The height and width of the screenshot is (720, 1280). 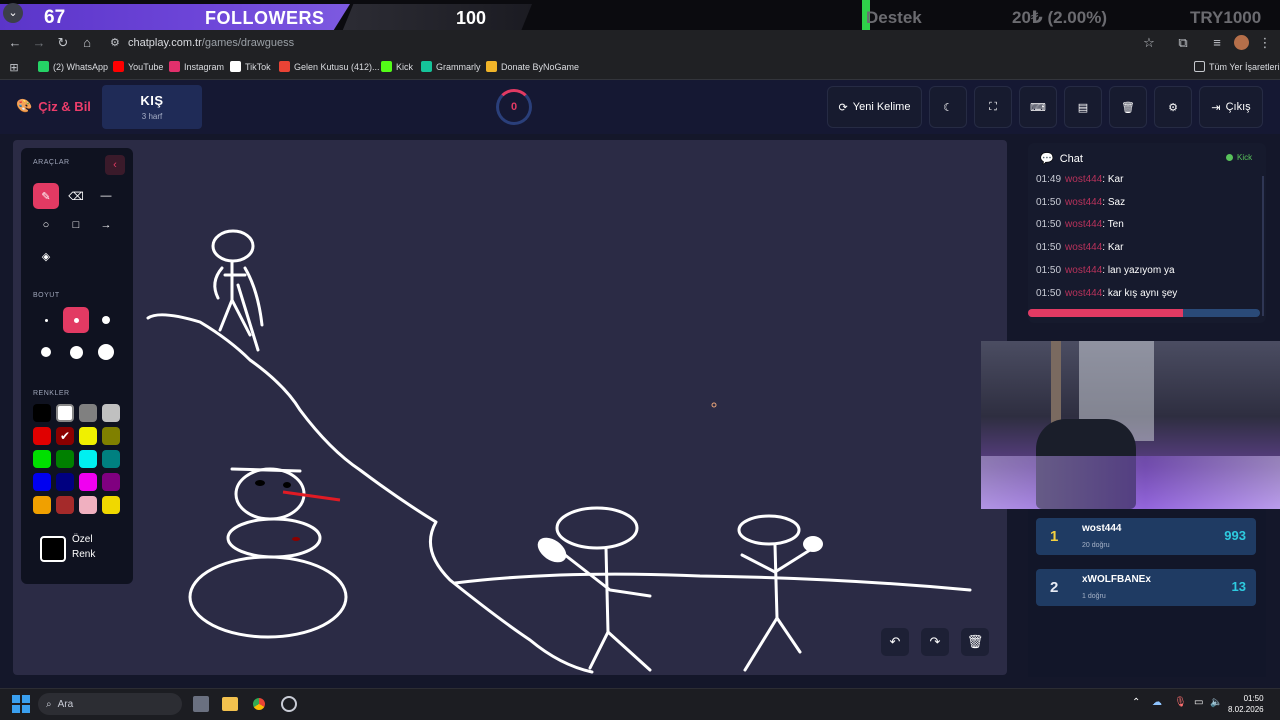 I want to click on brand-label: Çiz & Bil, so click(x=64, y=106).